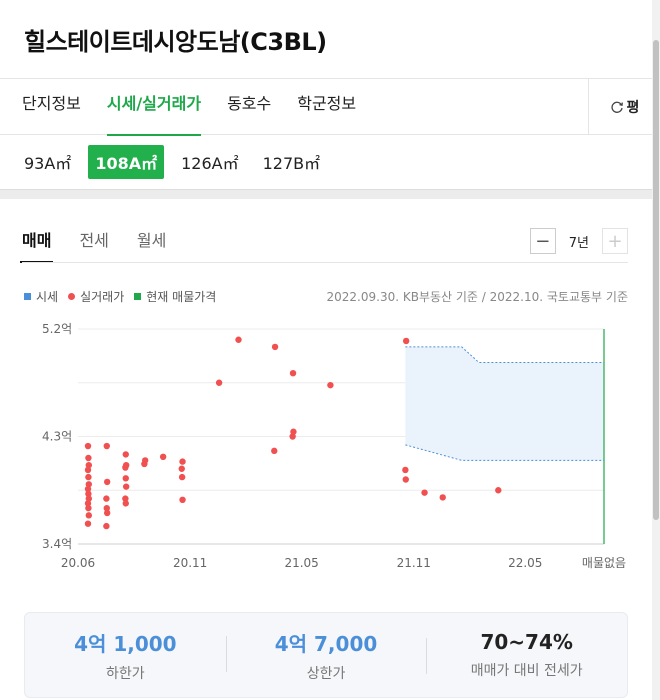  Describe the element at coordinates (210, 162) in the screenshot. I see `area-option-126a: 126A㎡` at that location.